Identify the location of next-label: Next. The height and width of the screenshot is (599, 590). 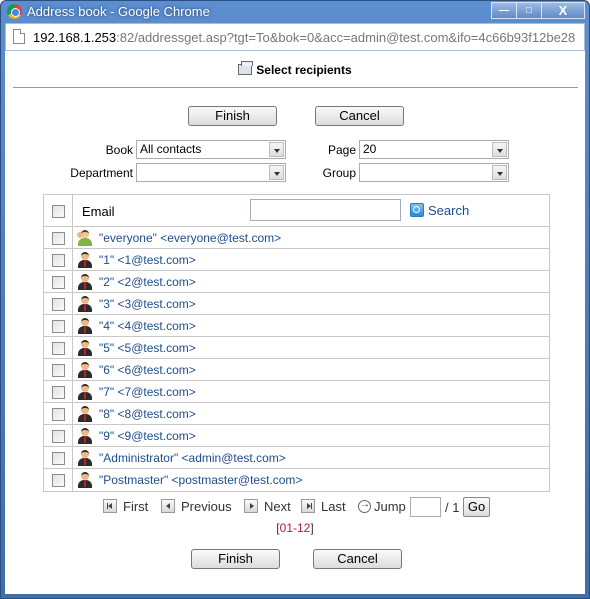
(277, 506).